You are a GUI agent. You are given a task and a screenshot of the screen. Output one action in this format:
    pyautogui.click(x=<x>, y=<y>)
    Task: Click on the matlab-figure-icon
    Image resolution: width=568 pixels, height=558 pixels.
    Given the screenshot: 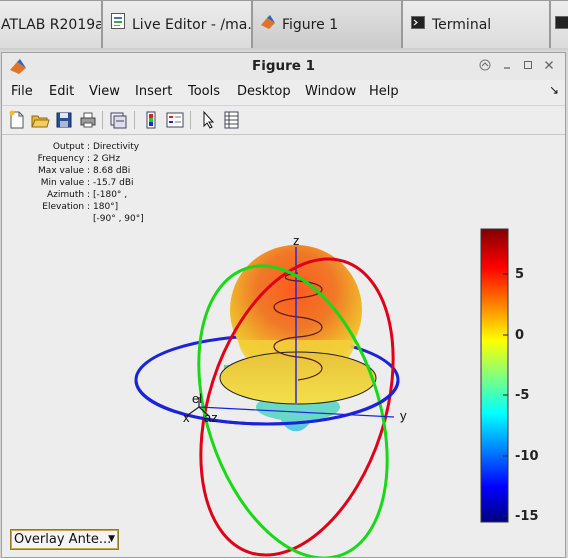 What is the action you would take?
    pyautogui.click(x=268, y=24)
    